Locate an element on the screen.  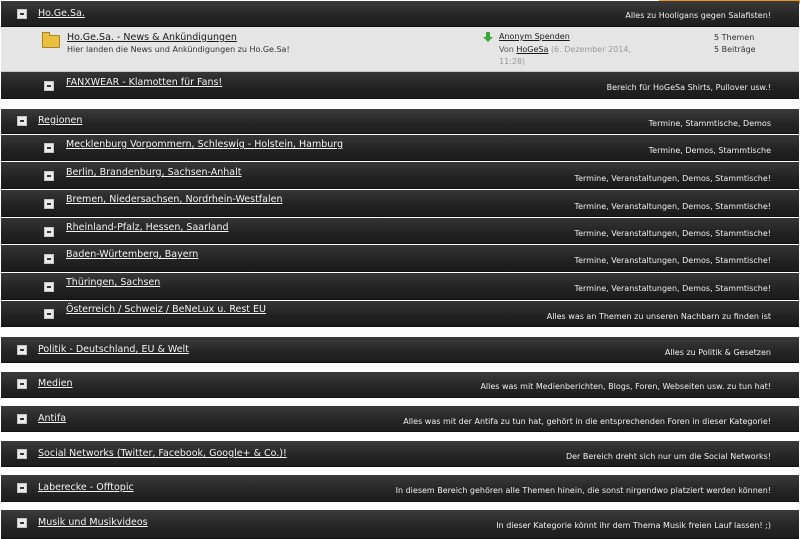
subforum-description: Termine, Demos, Stammtische is located at coordinates (709, 150).